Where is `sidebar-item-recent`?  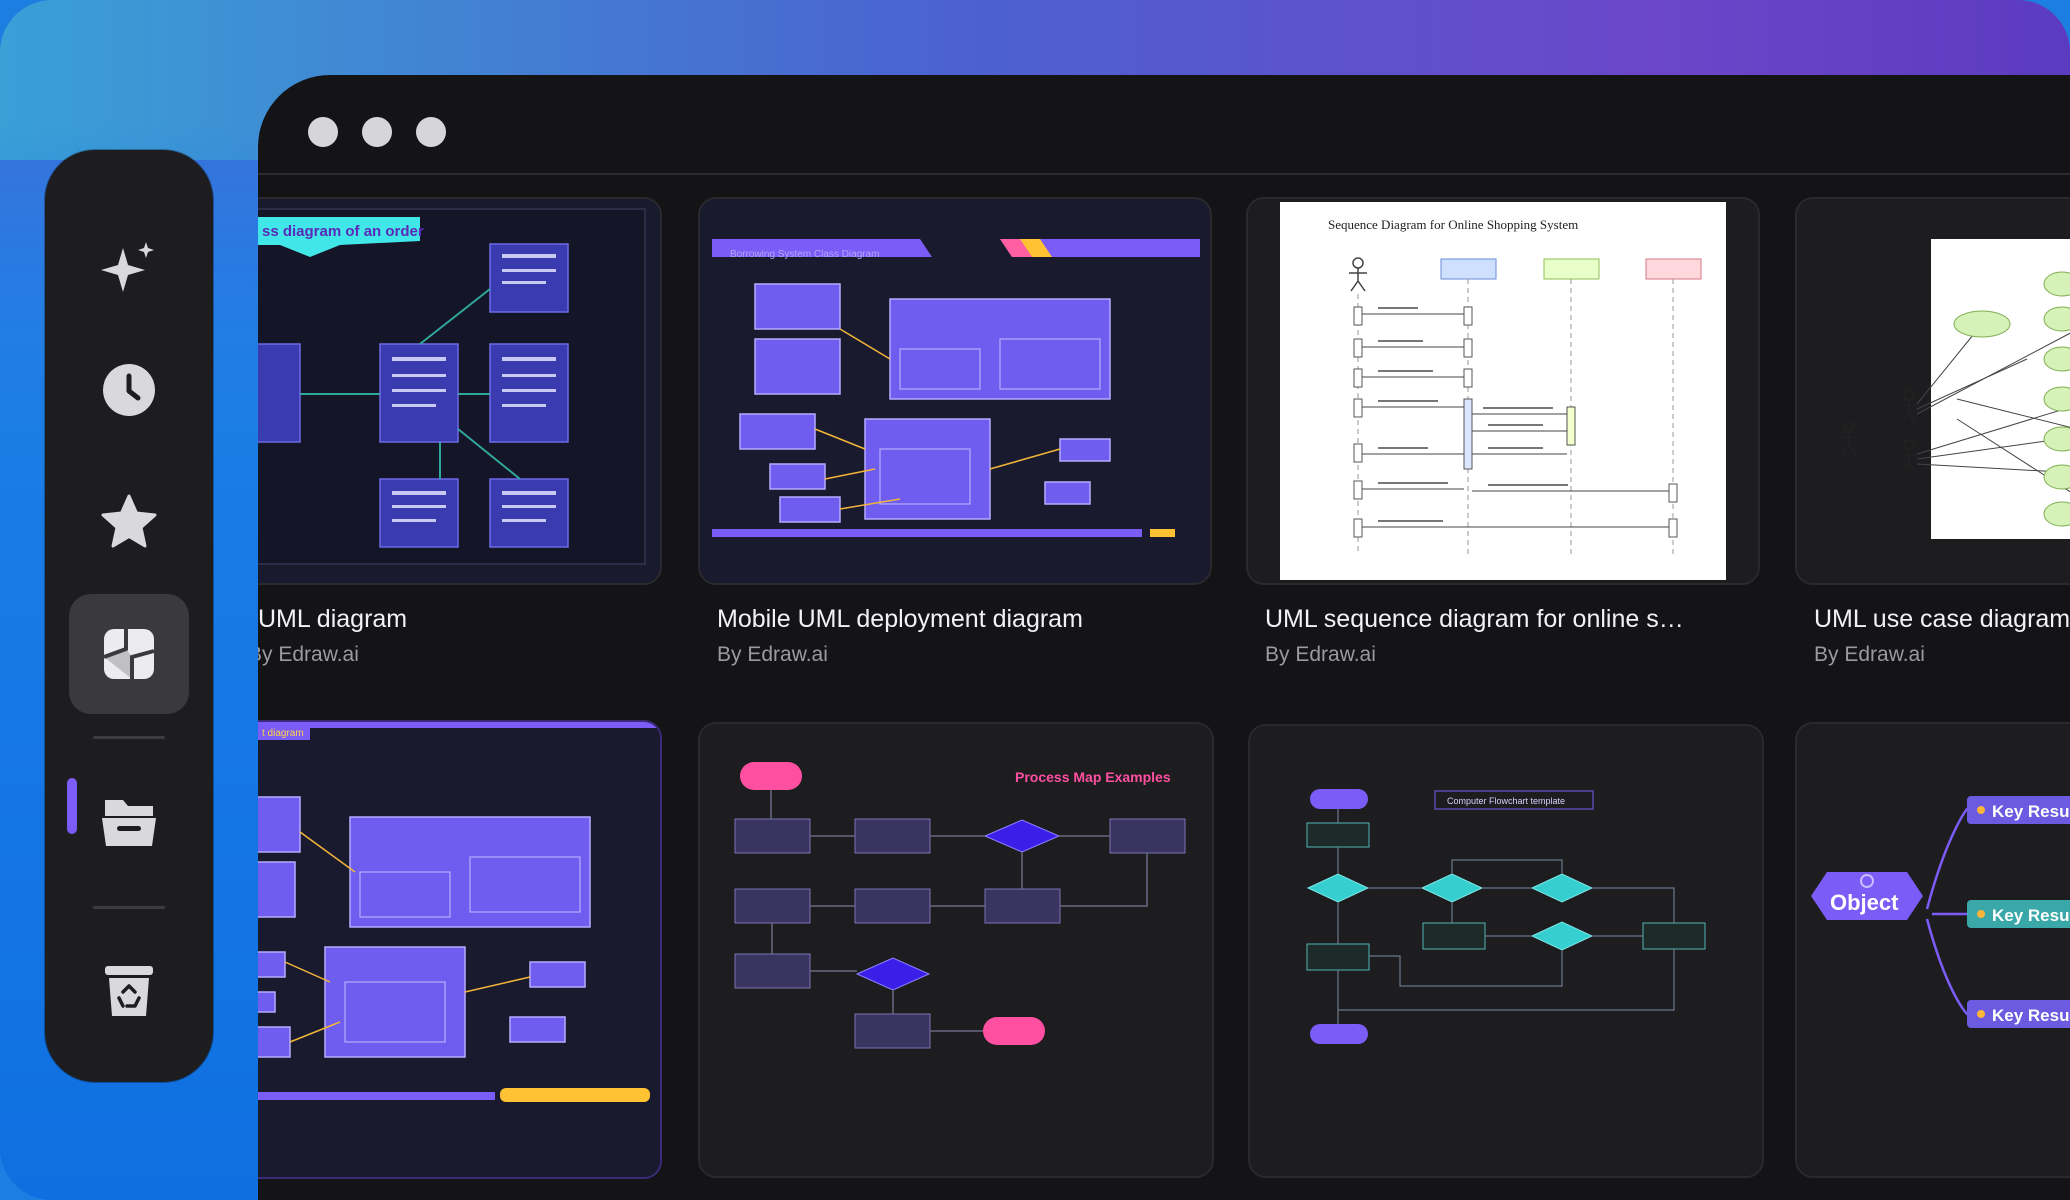 sidebar-item-recent is located at coordinates (129, 390).